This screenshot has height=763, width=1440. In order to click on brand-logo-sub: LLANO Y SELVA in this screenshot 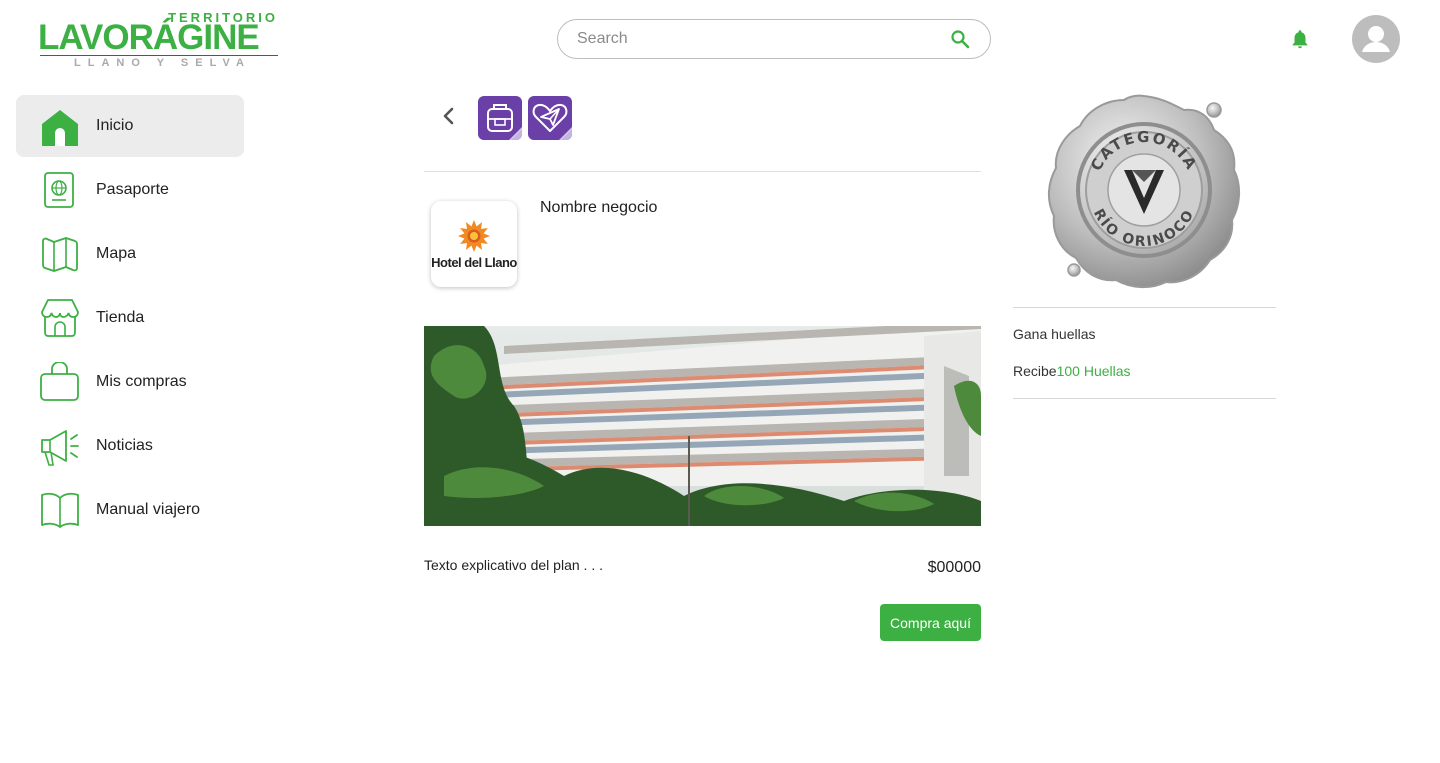, I will do `click(162, 63)`.